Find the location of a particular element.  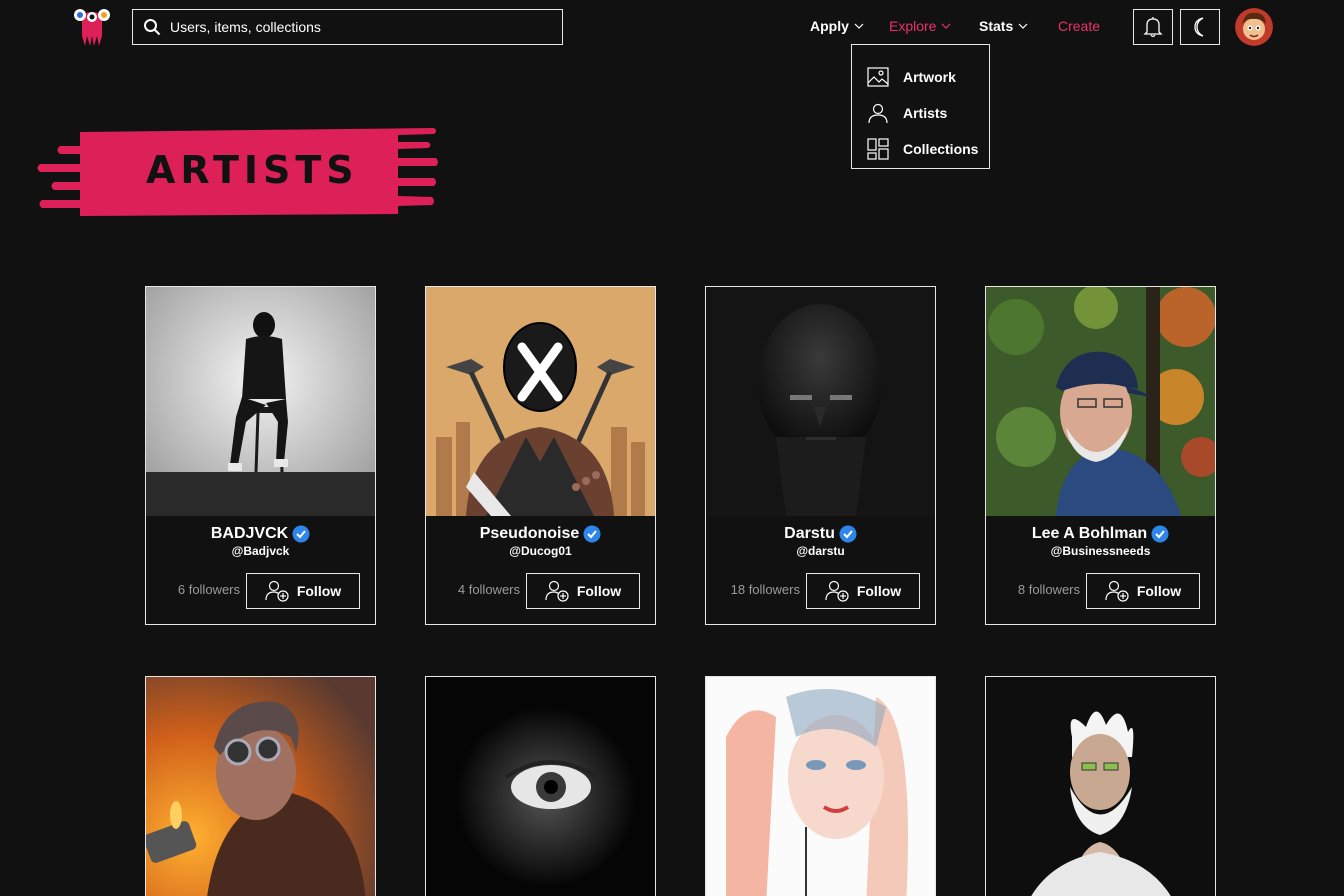

follower-count: 18 followers is located at coordinates (765, 589).